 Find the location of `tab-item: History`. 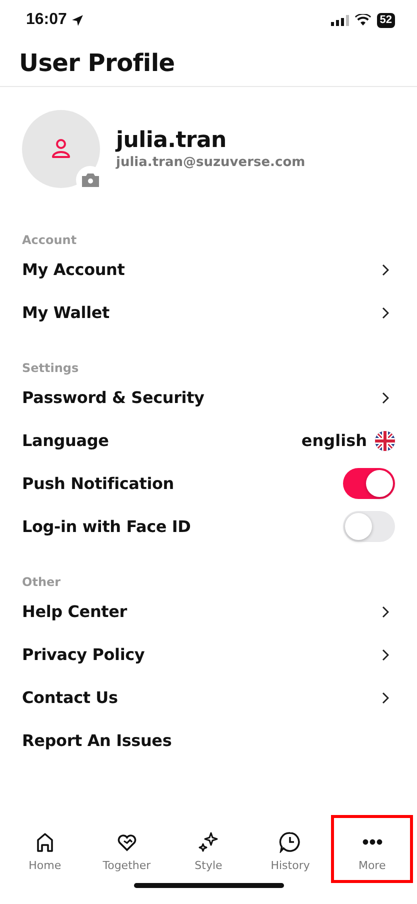

tab-item: History is located at coordinates (290, 849).